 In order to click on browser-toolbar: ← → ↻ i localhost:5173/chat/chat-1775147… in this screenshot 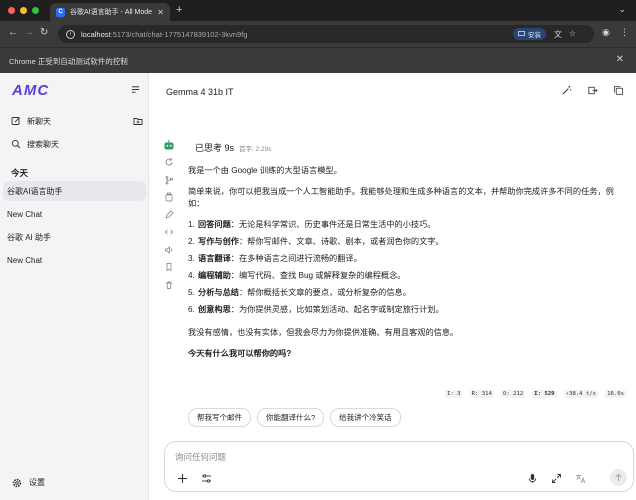, I will do `click(318, 34)`.